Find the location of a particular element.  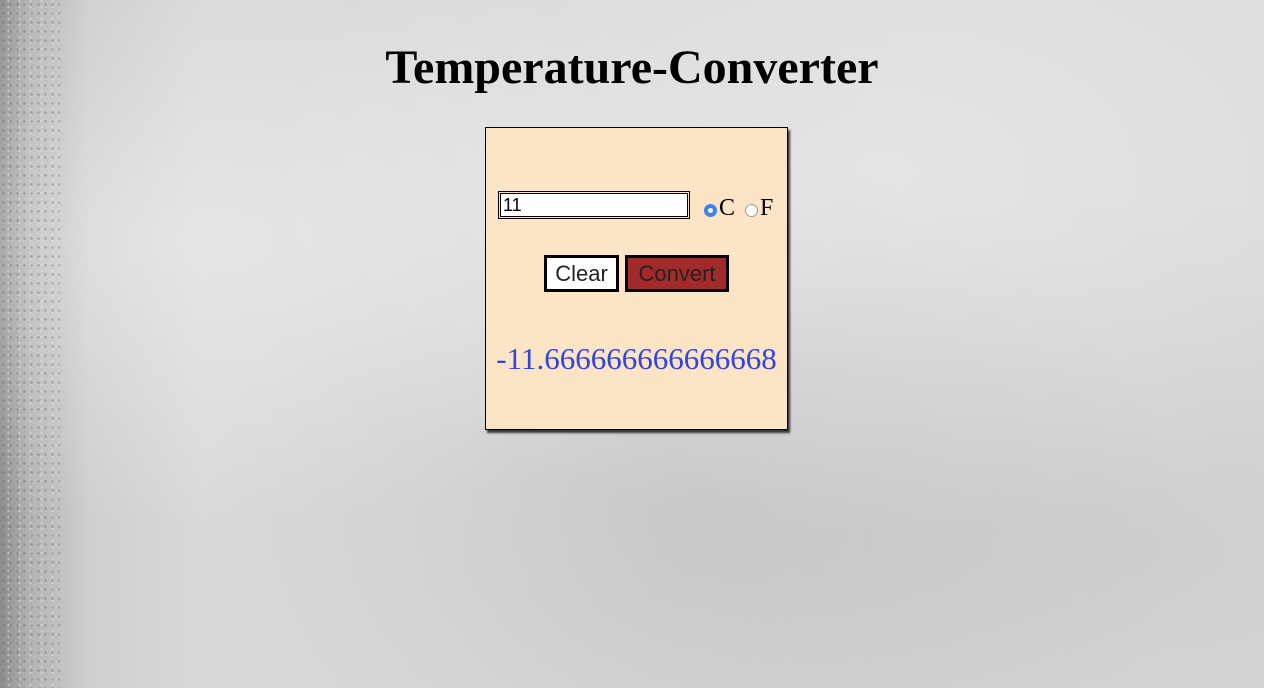

temperature-input is located at coordinates (594, 205).